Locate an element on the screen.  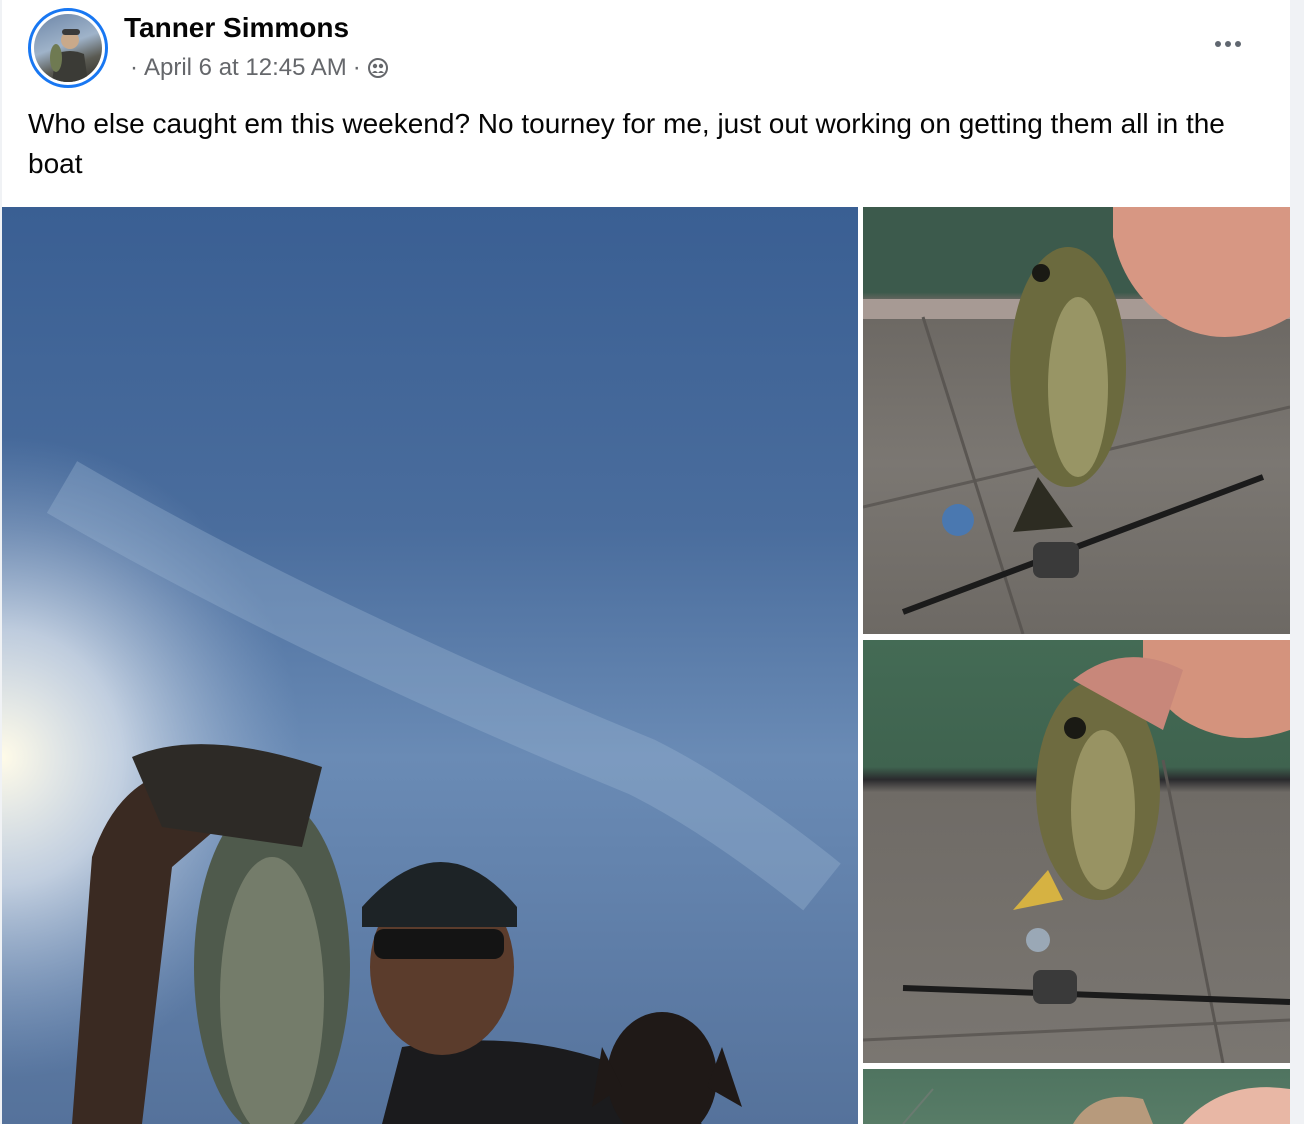
more-options-icon is located at coordinates (1228, 44).